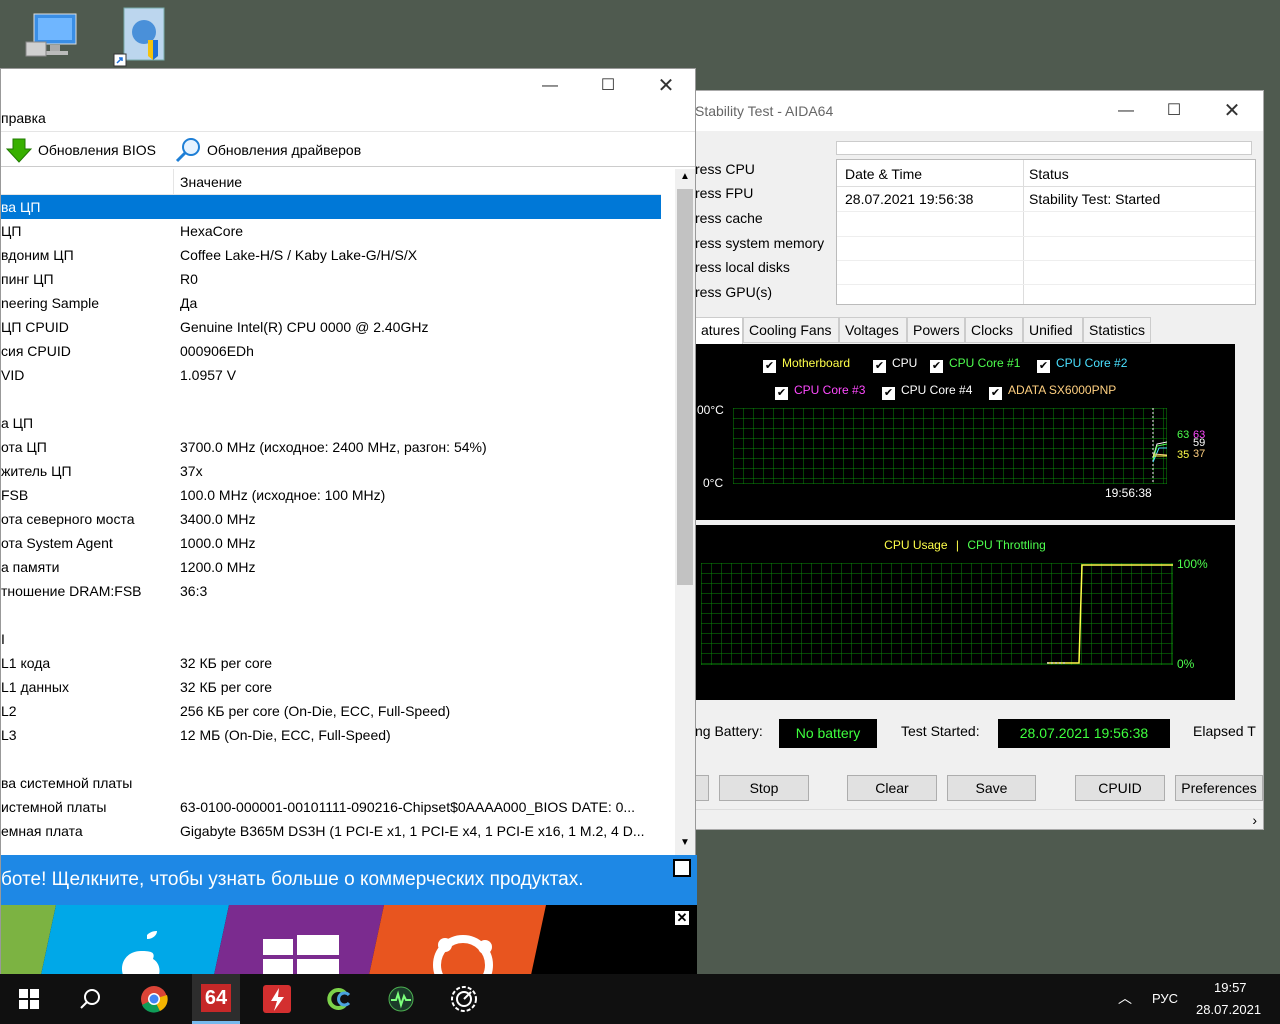 The width and height of the screenshot is (1280, 1024). I want to click on stress-disks-option: ress local disks, so click(742, 267).